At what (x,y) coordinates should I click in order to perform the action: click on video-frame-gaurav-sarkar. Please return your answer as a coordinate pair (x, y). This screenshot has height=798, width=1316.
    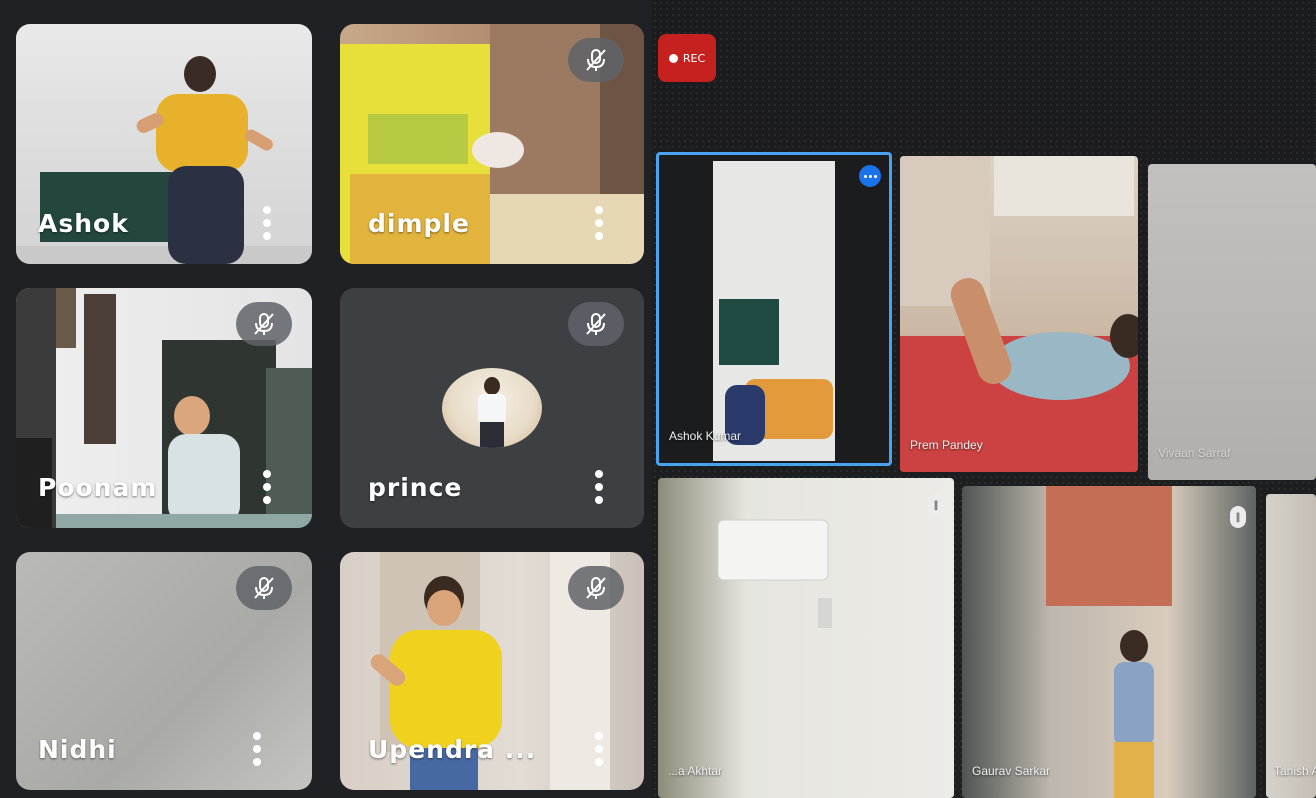
    Looking at the image, I should click on (1109, 642).